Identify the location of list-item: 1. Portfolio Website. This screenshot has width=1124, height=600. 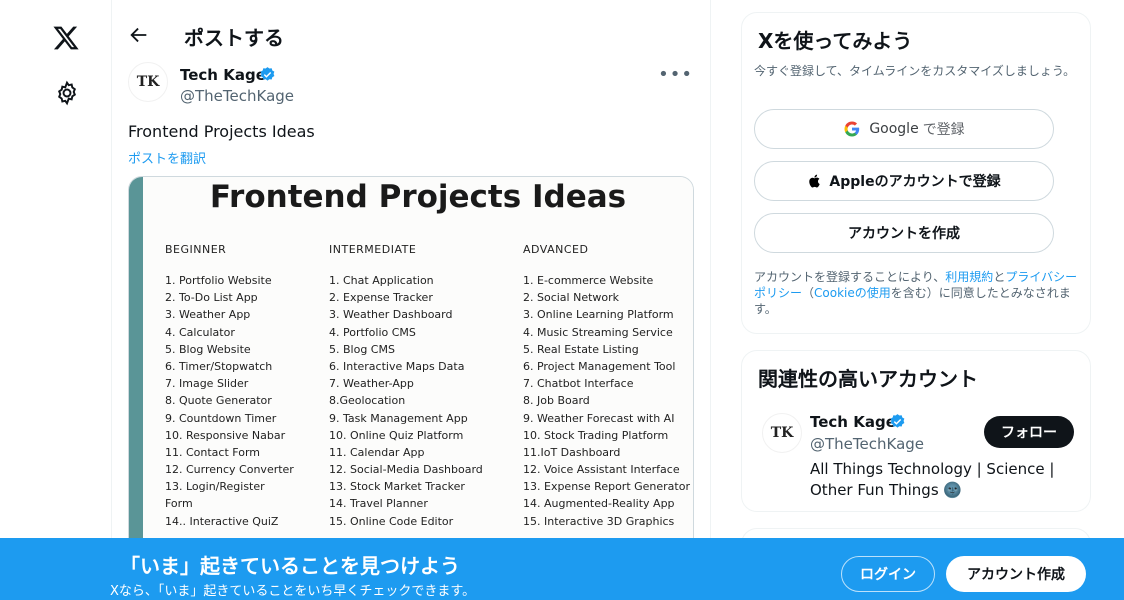
(218, 280).